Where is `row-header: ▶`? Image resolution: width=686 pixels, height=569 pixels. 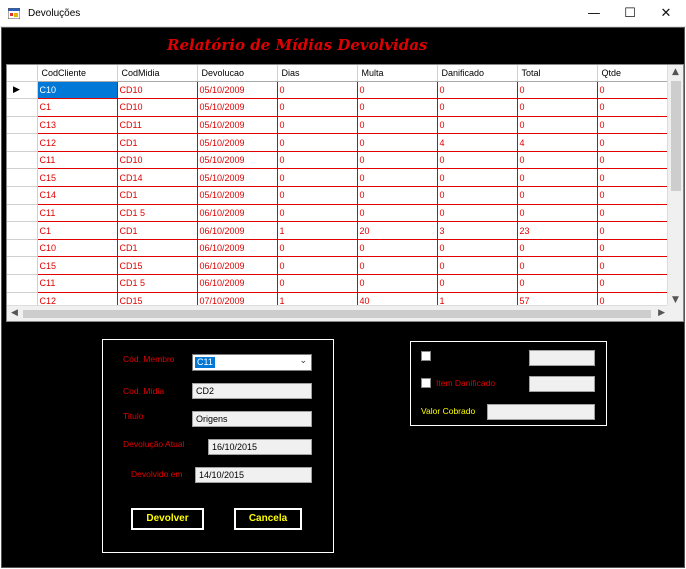
row-header: ▶ is located at coordinates (22, 90).